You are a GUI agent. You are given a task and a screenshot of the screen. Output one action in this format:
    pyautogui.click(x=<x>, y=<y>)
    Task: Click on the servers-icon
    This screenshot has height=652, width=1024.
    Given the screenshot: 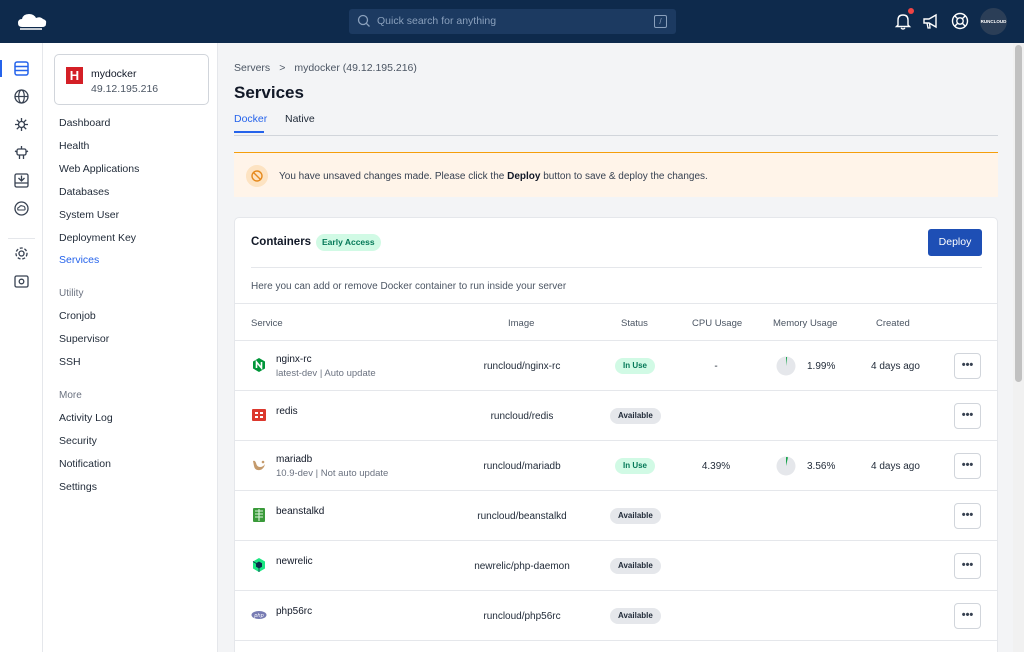 What is the action you would take?
    pyautogui.click(x=21, y=68)
    